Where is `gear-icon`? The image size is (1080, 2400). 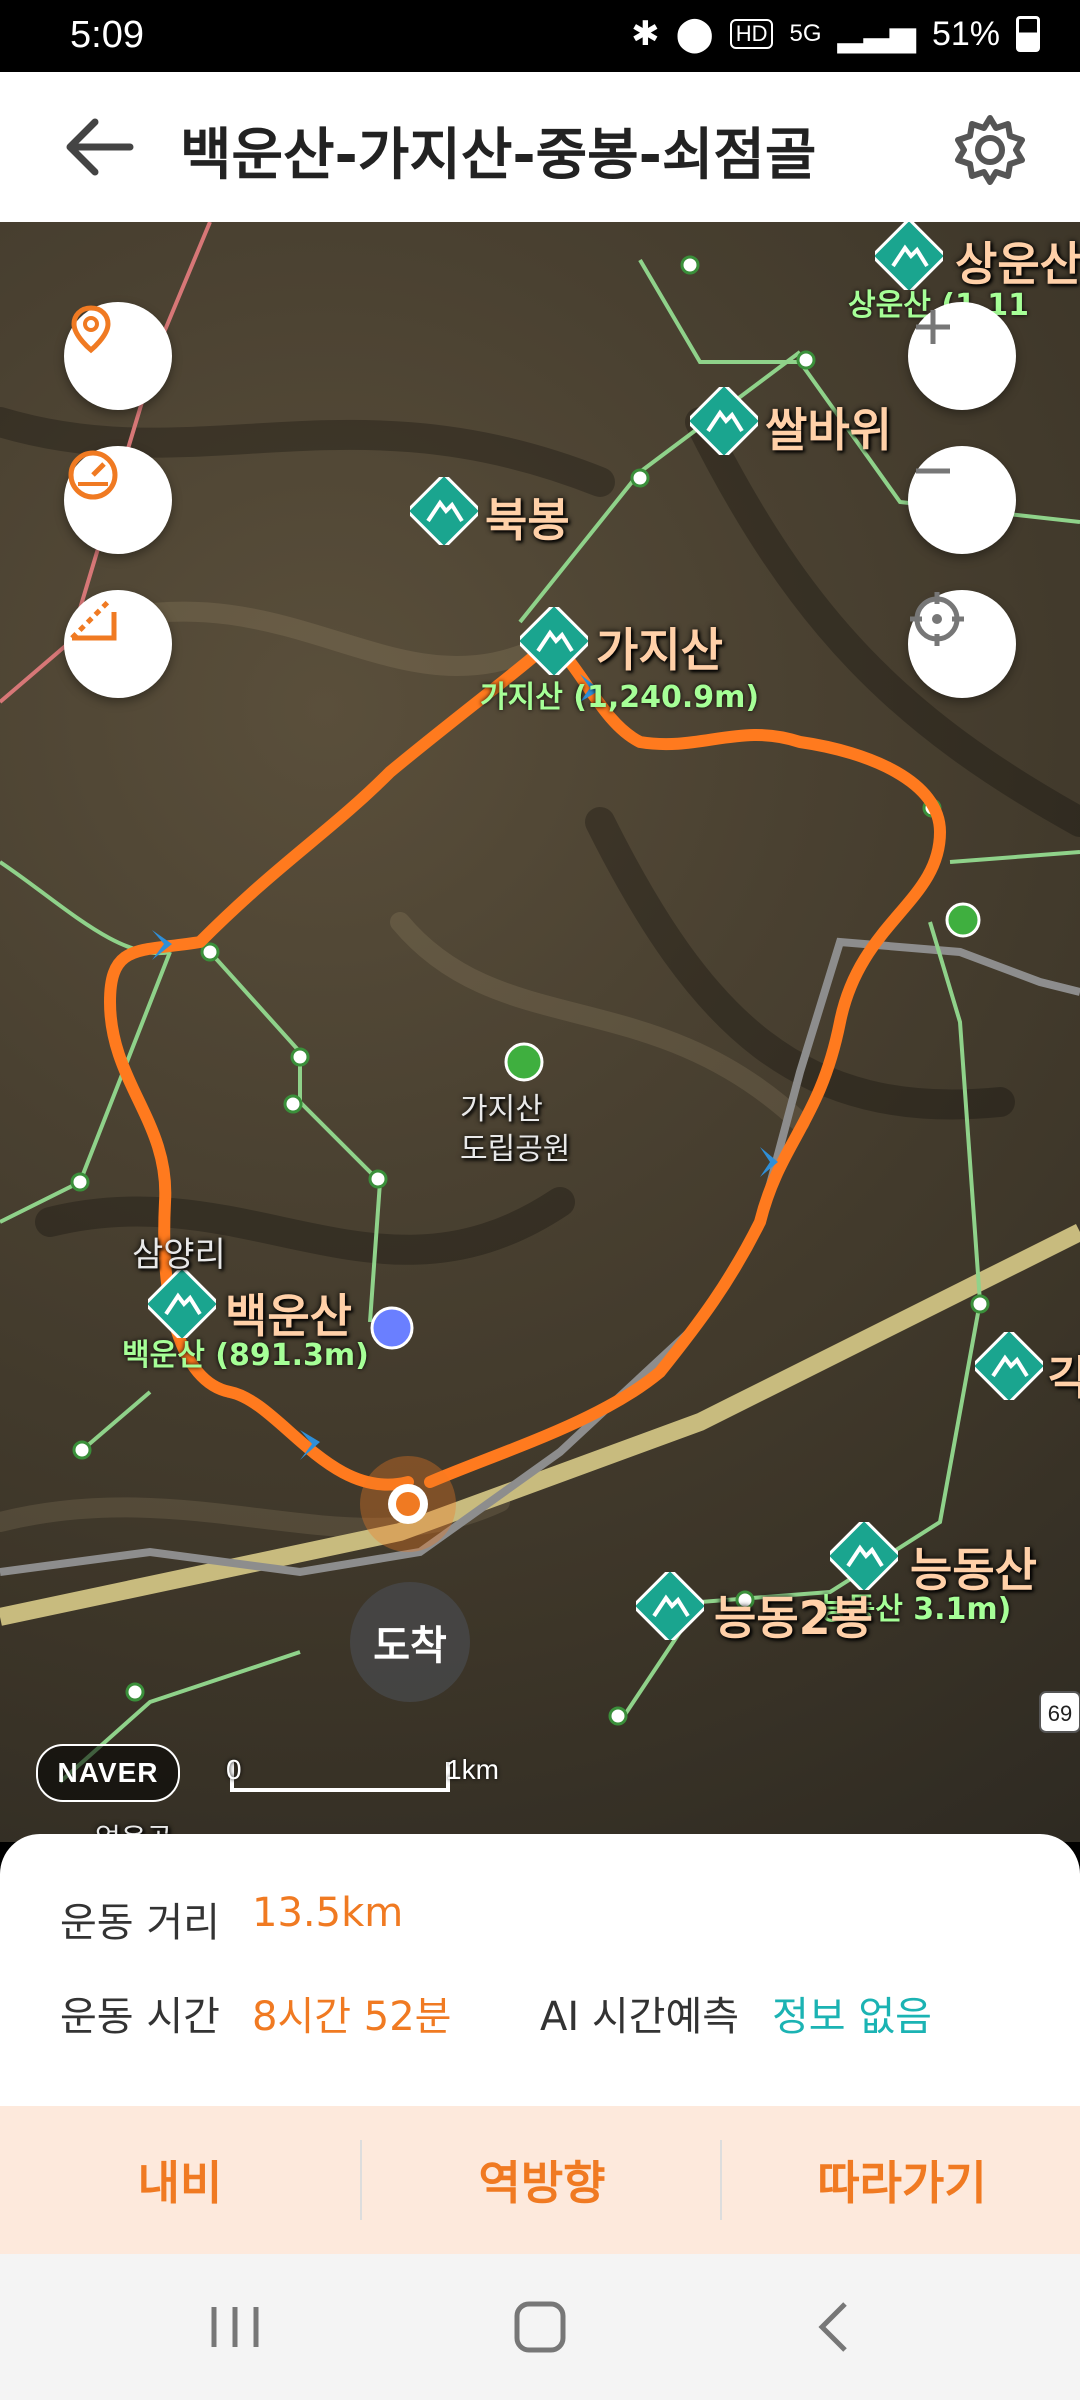
gear-icon is located at coordinates (990, 150).